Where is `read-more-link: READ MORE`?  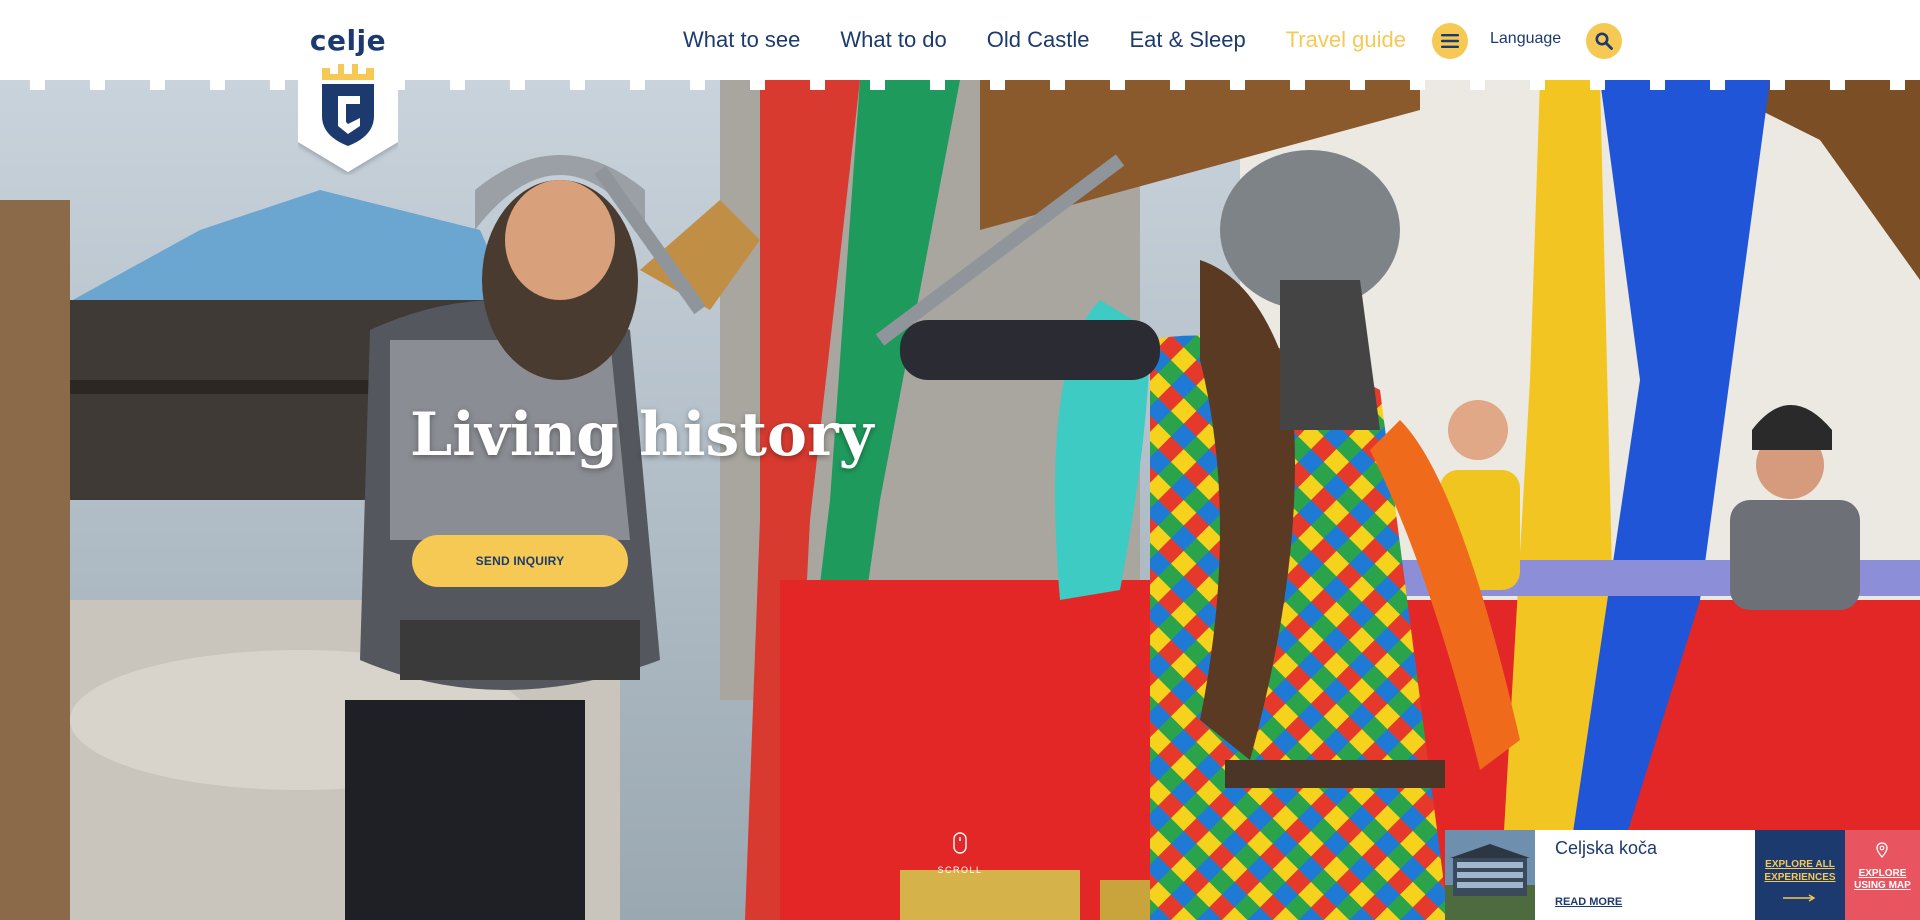
read-more-link: READ MORE is located at coordinates (1588, 902).